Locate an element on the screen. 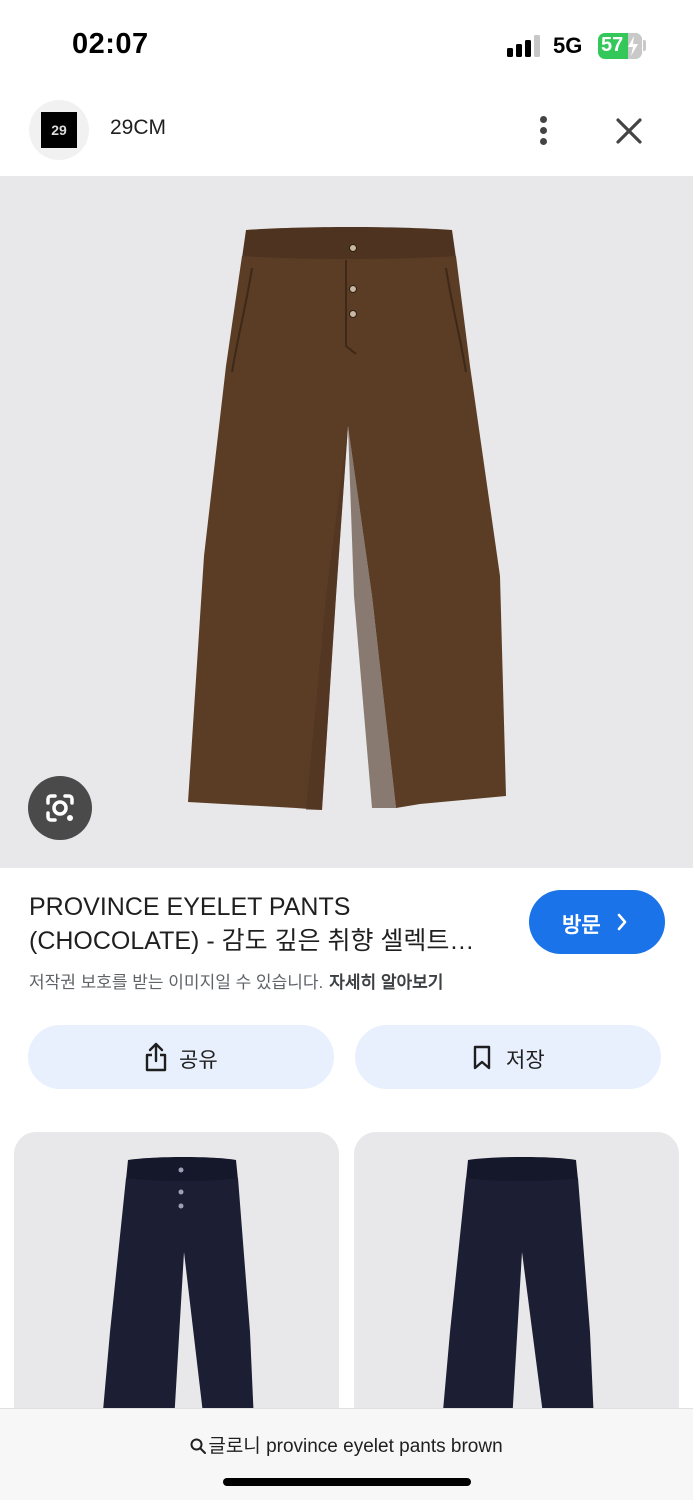  share-icon is located at coordinates (156, 1057).